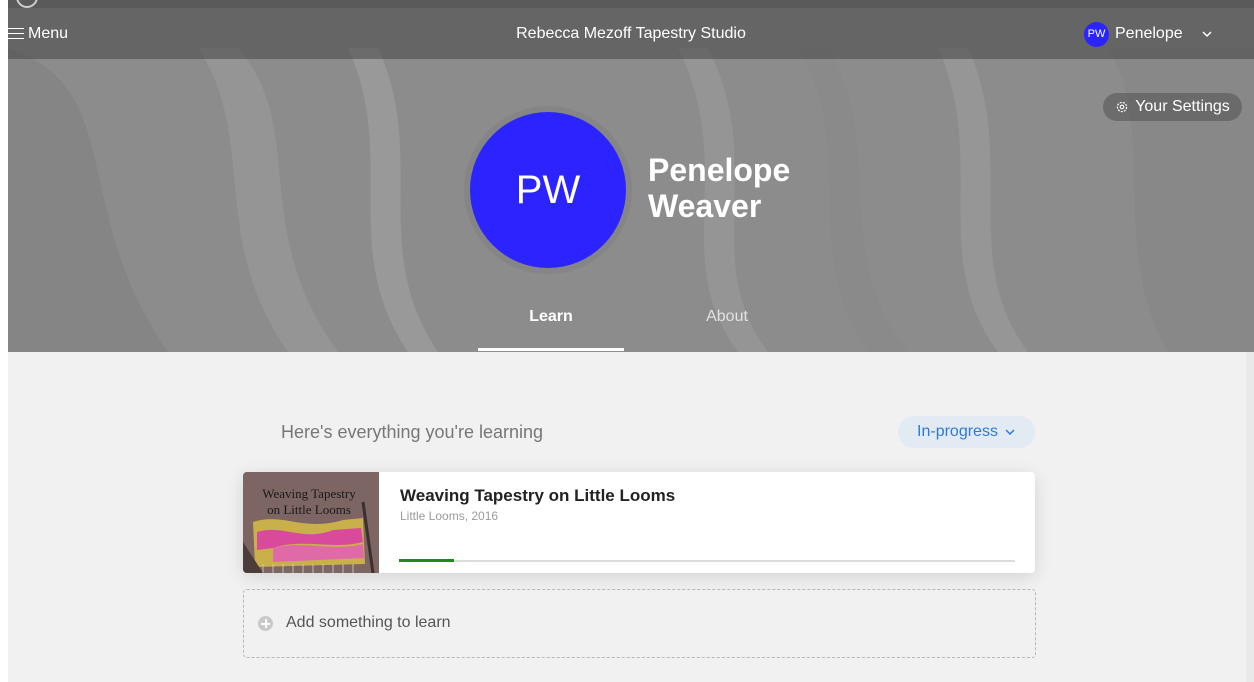 The height and width of the screenshot is (682, 1254). I want to click on tab-about-label: About, so click(727, 316).